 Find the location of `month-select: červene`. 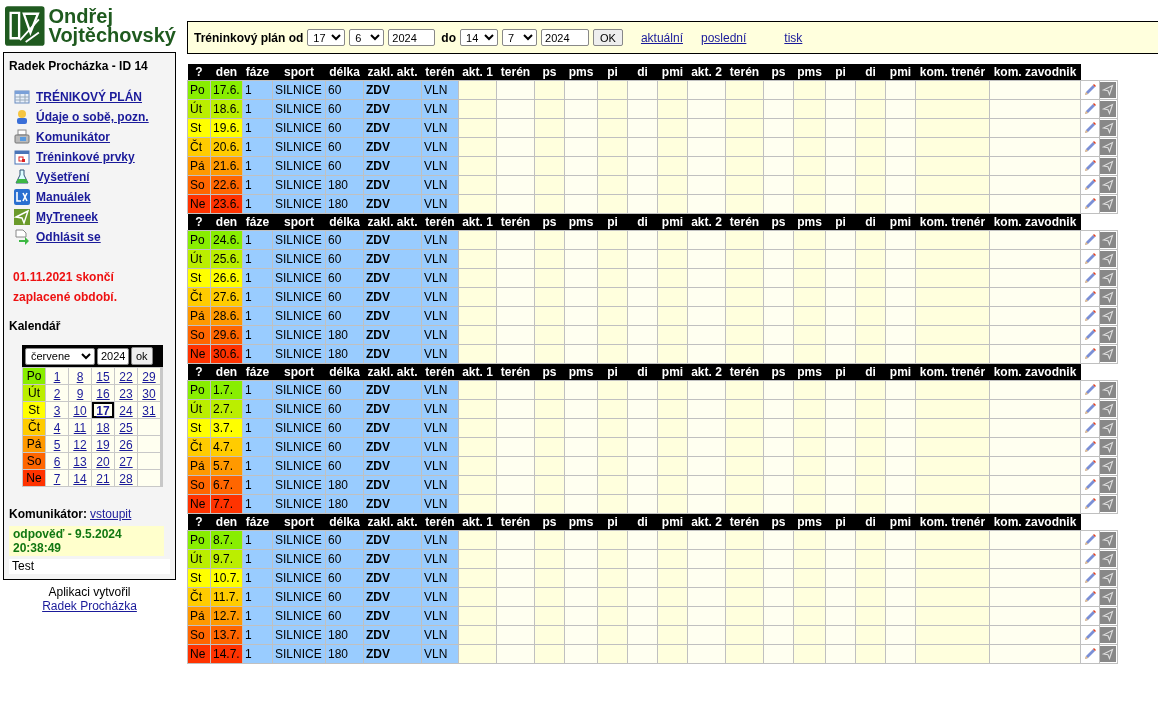

month-select: červene is located at coordinates (60, 356).